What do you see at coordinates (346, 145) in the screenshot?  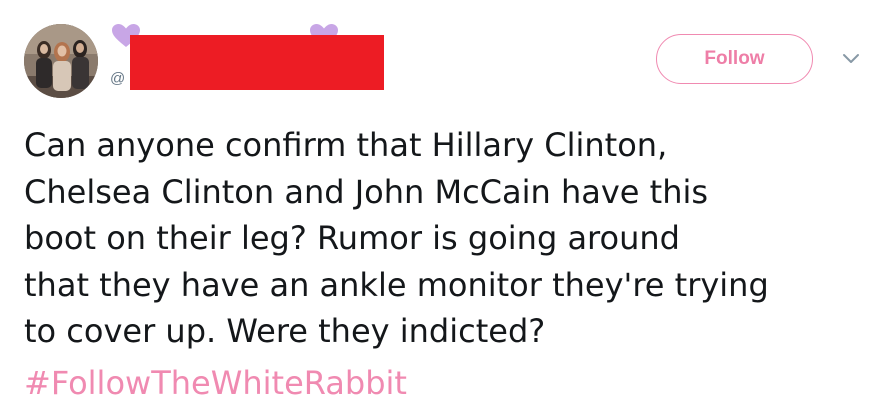 I see `tweet-line: Can anyone confirm that Hillary Clinton,` at bounding box center [346, 145].